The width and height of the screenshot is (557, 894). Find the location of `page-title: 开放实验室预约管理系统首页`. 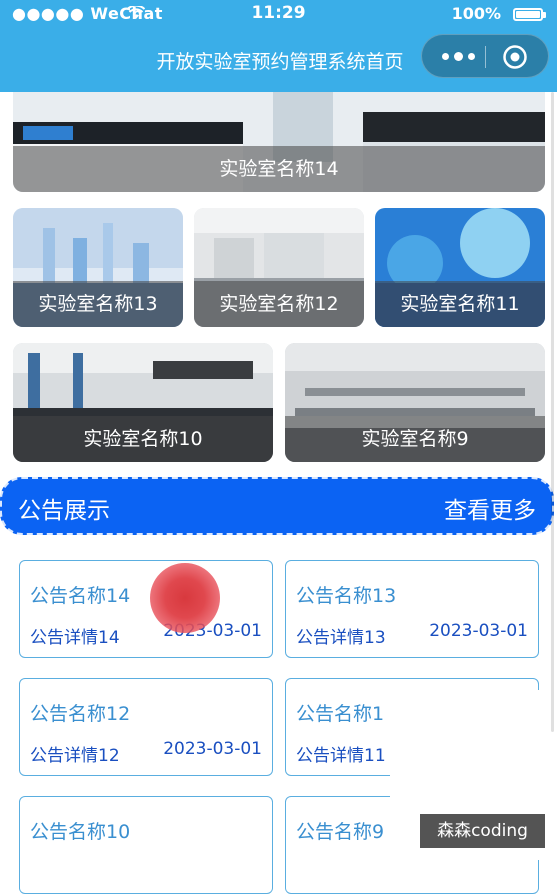

page-title: 开放实验室预约管理系统首页 is located at coordinates (280, 62).